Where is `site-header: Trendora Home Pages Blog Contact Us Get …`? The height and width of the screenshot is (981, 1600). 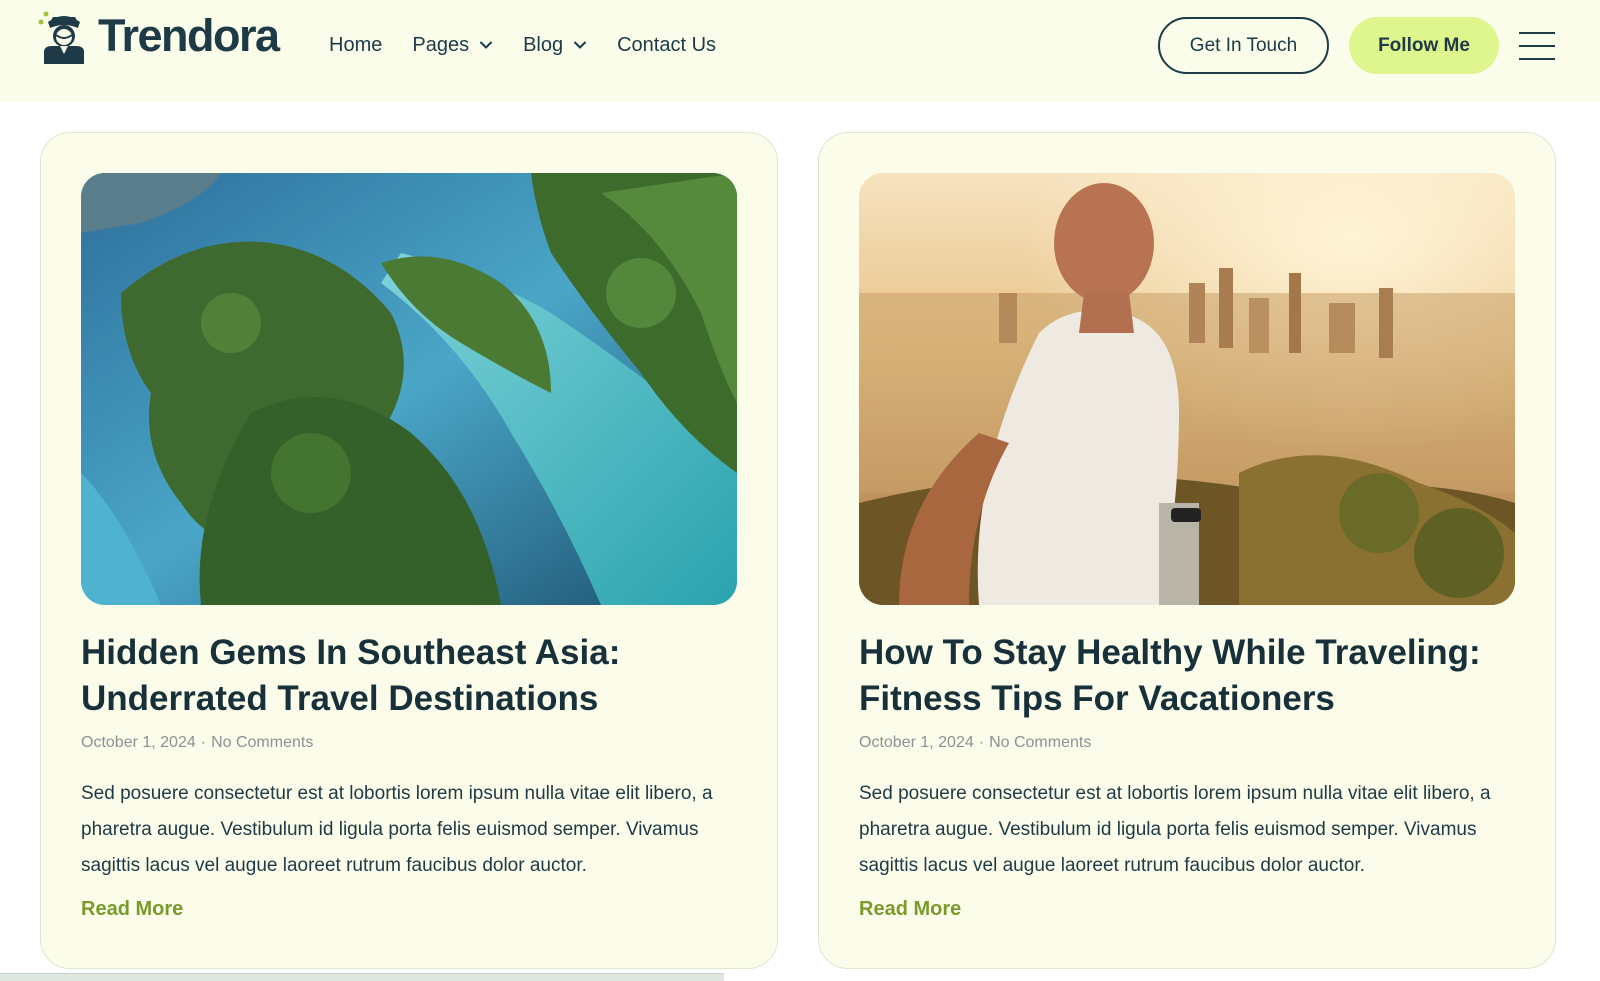
site-header: Trendora Home Pages Blog Contact Us Get … is located at coordinates (800, 51).